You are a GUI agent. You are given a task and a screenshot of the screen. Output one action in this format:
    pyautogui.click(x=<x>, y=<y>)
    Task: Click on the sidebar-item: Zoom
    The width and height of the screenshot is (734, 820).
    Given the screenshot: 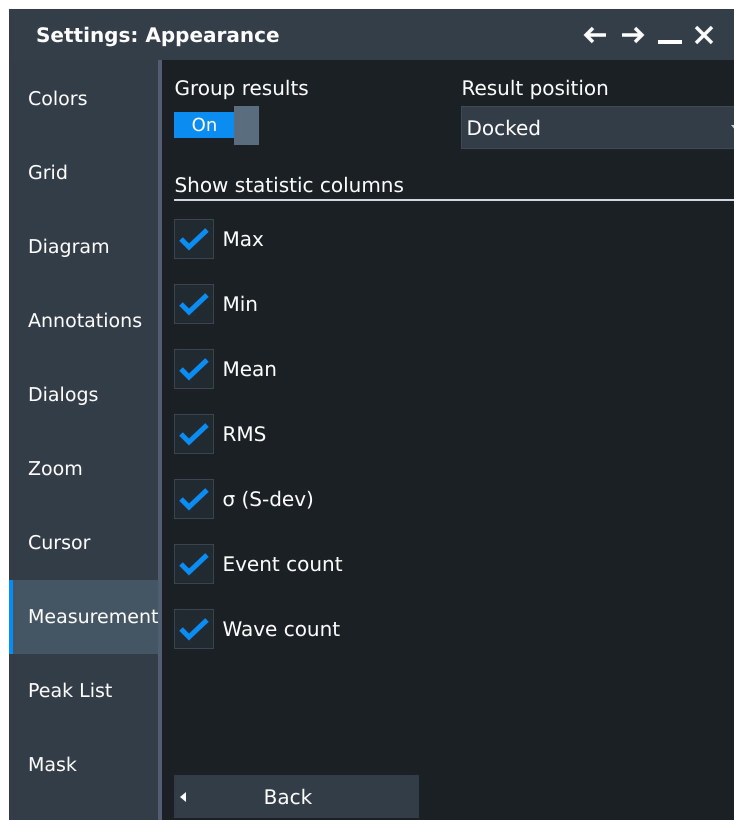 What is the action you would take?
    pyautogui.click(x=83, y=469)
    